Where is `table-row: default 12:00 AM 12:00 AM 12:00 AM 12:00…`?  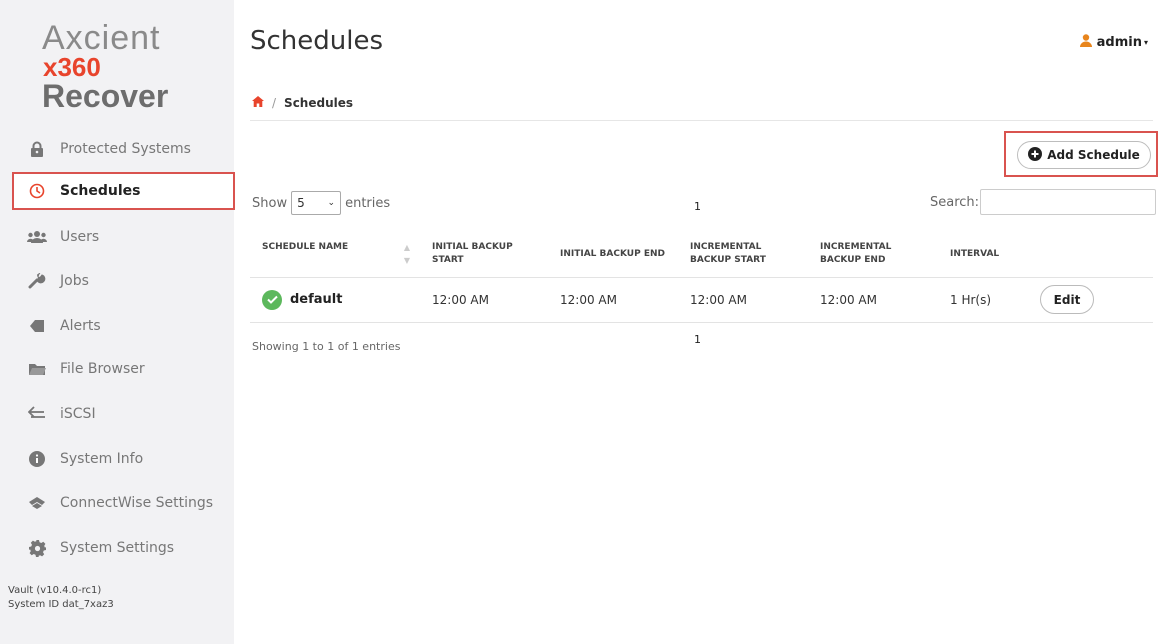 table-row: default 12:00 AM 12:00 AM 12:00 AM 12:00… is located at coordinates (701, 300).